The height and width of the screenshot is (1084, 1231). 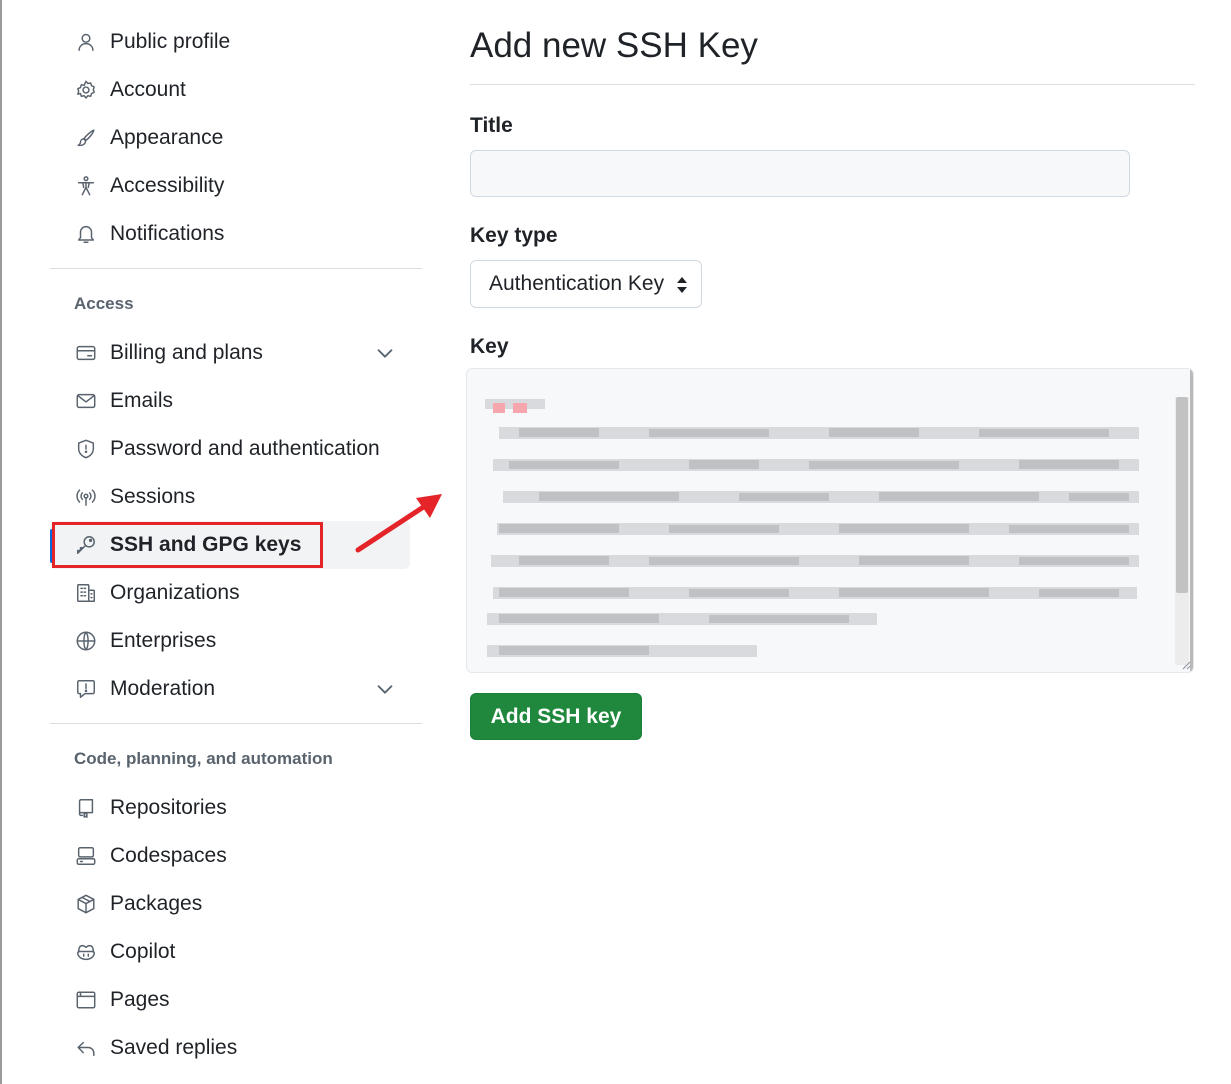 What do you see at coordinates (86, 449) in the screenshot?
I see `shield-icon` at bounding box center [86, 449].